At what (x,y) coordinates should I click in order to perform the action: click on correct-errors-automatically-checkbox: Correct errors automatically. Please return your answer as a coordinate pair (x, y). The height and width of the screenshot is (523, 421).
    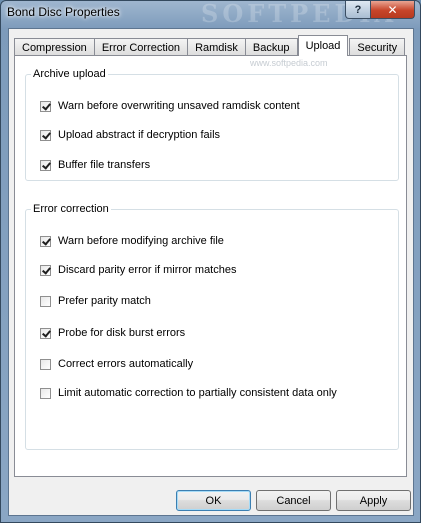
    Looking at the image, I should click on (116, 364).